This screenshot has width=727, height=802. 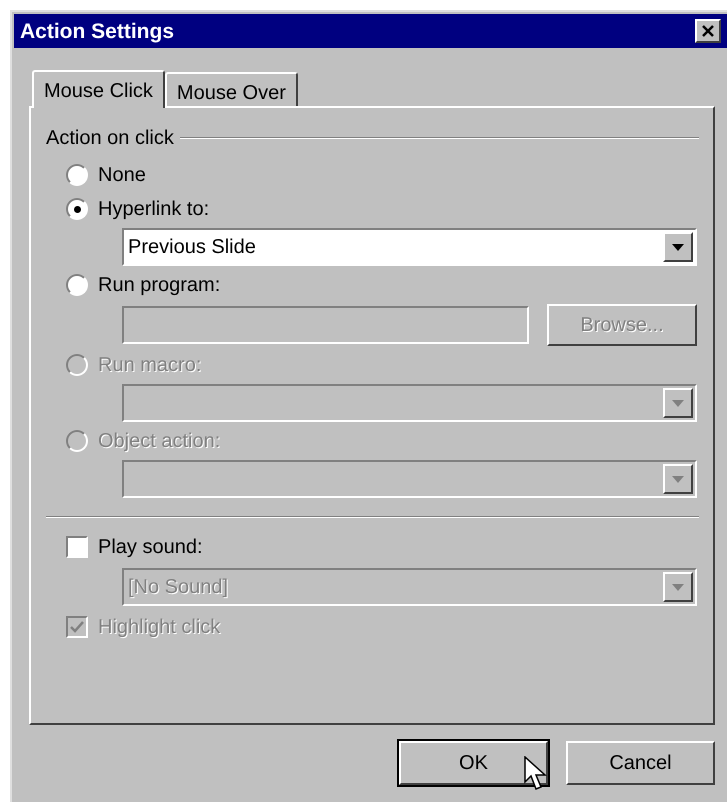 What do you see at coordinates (231, 89) in the screenshot?
I see `tab: Mouse Over` at bounding box center [231, 89].